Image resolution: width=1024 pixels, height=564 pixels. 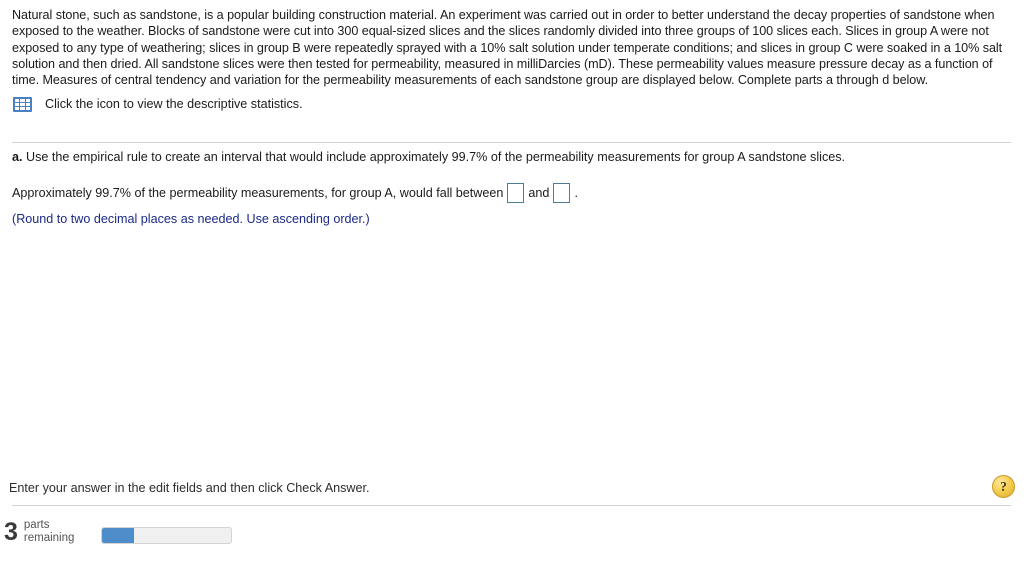 I want to click on section-divider, so click(x=511, y=142).